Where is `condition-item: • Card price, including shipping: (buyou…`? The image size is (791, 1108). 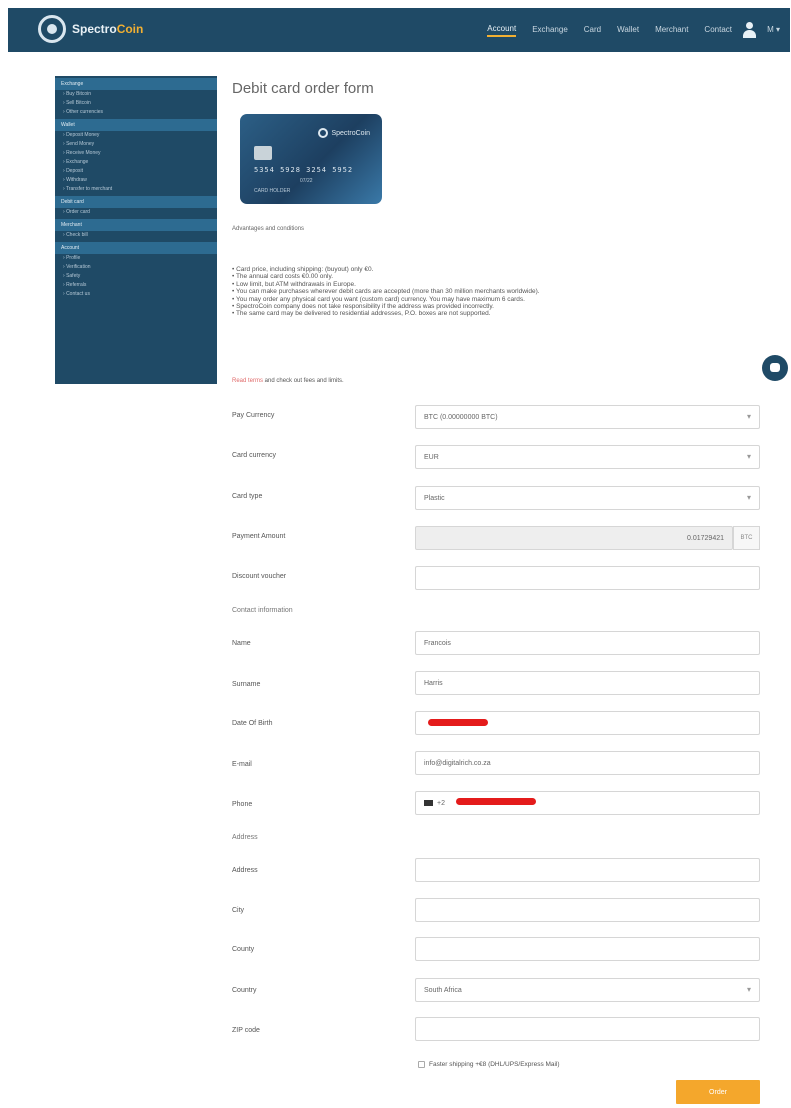 condition-item: • Card price, including shipping: (buyou… is located at coordinates (303, 269).